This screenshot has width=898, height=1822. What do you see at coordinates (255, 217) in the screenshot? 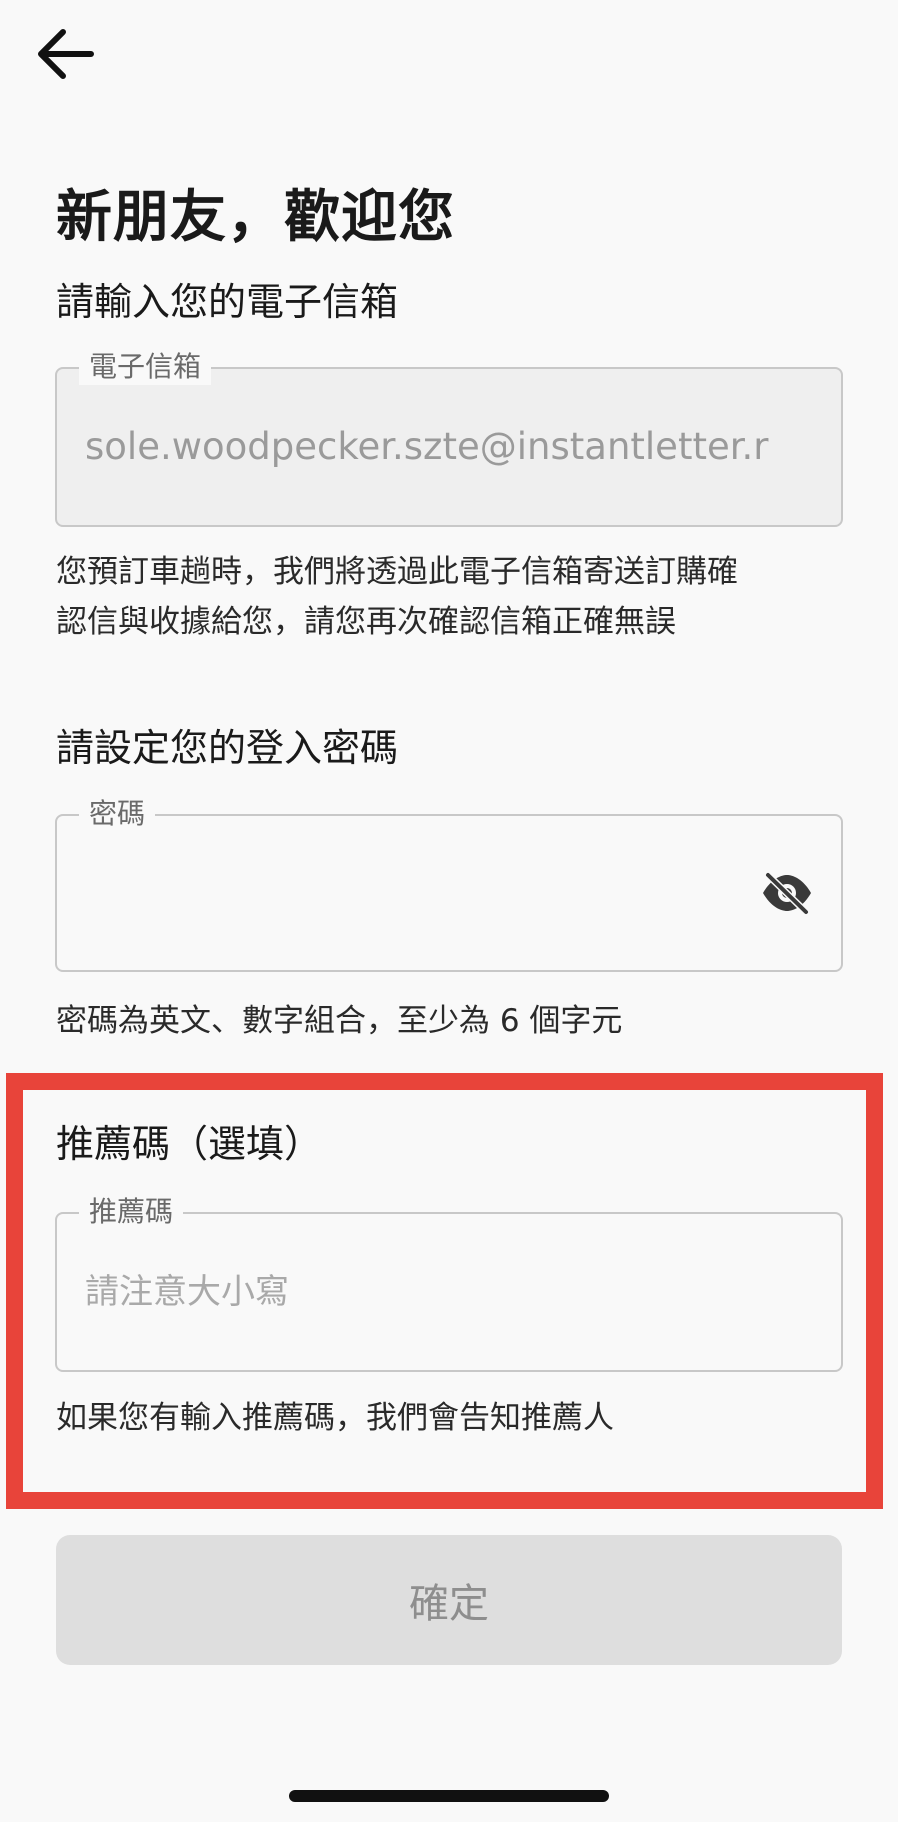
I see `page-title: 新朋友，歡迎您` at bounding box center [255, 217].